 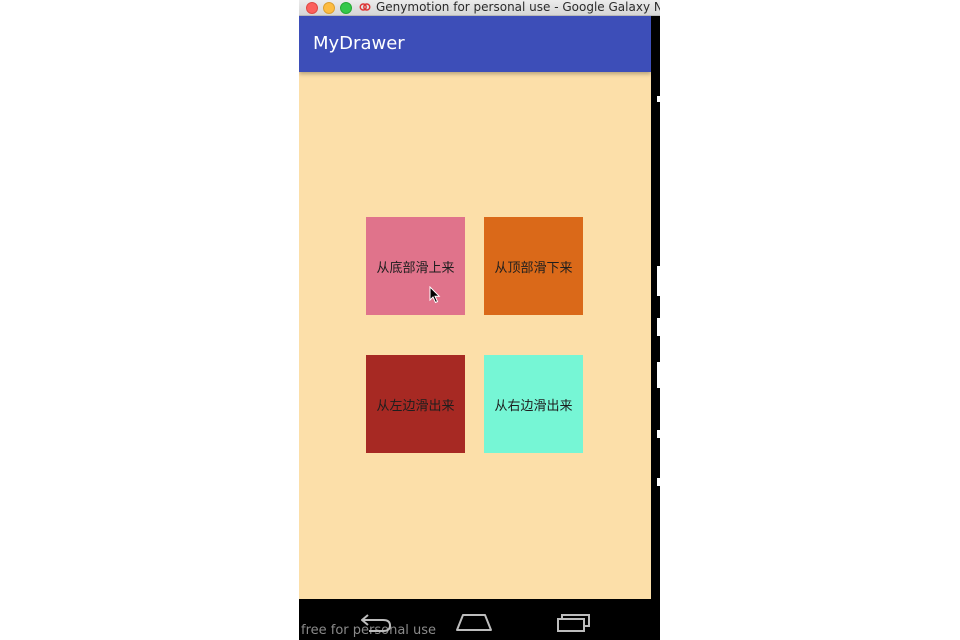 I want to click on slide-from-bottom-label: 从底部滑上来, so click(x=415, y=268).